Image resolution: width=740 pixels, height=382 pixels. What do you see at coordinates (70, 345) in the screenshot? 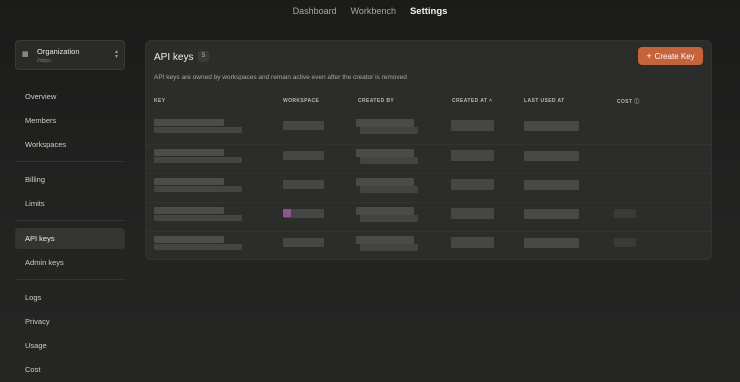
I see `sidebar-item-usage: Usage` at bounding box center [70, 345].